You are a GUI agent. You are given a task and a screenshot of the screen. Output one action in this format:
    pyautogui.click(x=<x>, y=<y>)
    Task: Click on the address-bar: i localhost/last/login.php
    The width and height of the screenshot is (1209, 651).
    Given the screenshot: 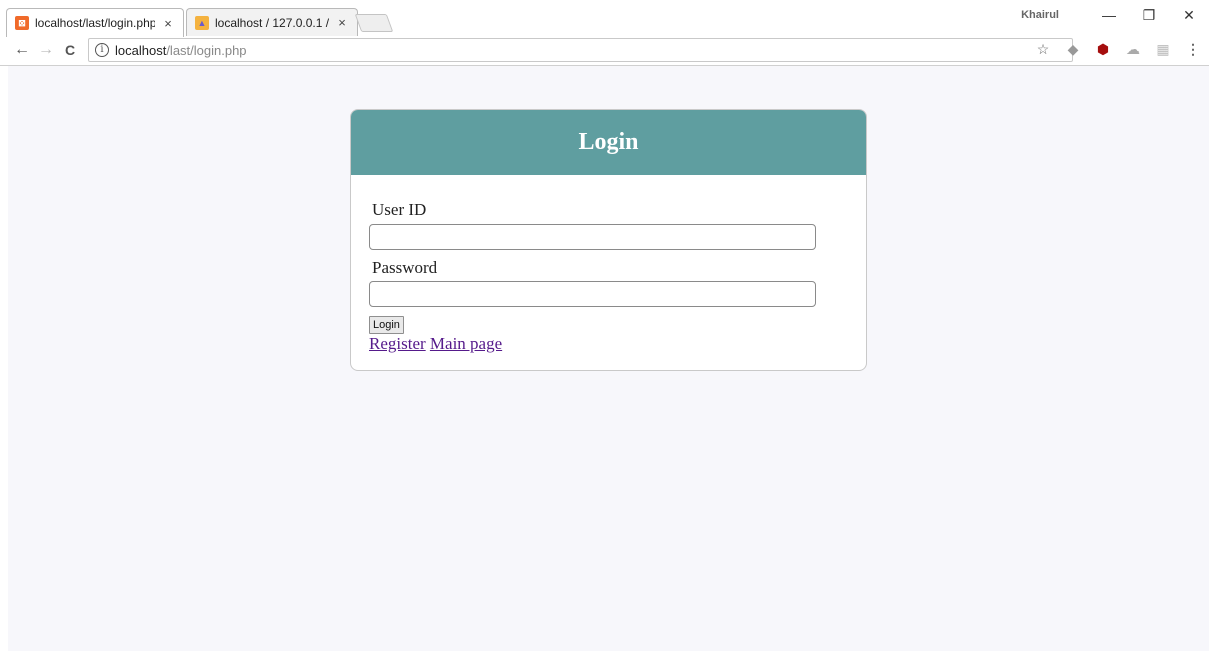 What is the action you would take?
    pyautogui.click(x=580, y=50)
    